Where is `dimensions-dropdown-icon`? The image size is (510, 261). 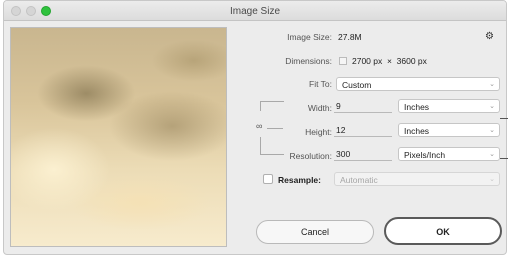 dimensions-dropdown-icon is located at coordinates (343, 61).